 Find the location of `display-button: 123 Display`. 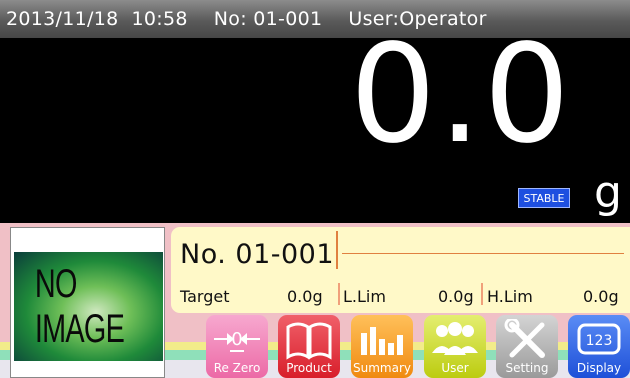

display-button: 123 Display is located at coordinates (599, 346).